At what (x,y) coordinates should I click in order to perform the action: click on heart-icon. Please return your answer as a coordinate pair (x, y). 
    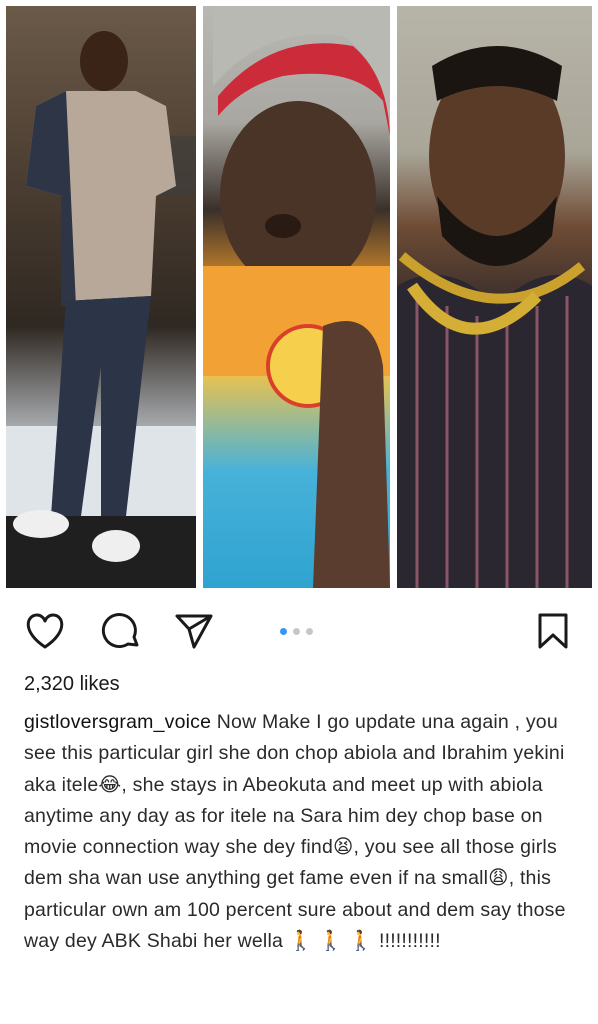
    Looking at the image, I should click on (45, 631).